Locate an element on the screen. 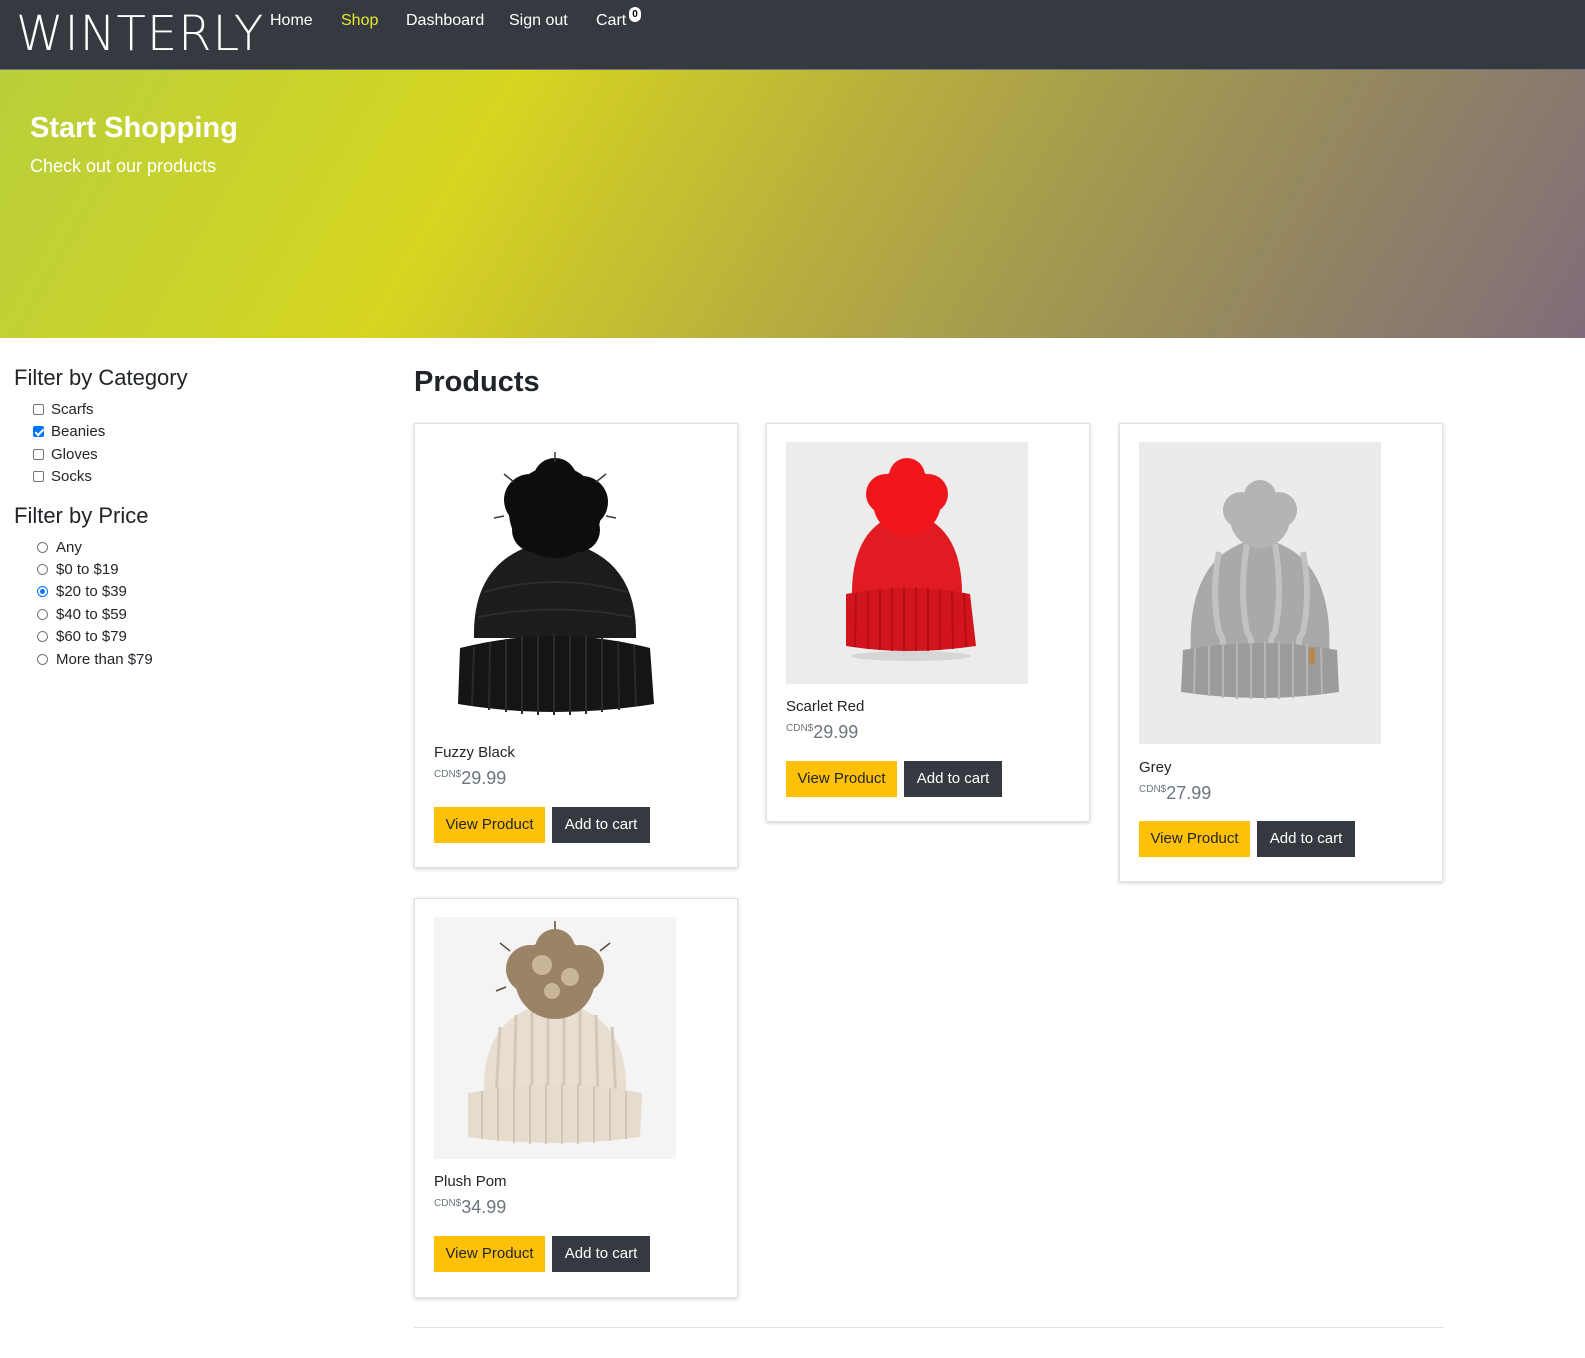 This screenshot has height=1358, width=1585. price-60-79: $60 to $79 is located at coordinates (82, 636).